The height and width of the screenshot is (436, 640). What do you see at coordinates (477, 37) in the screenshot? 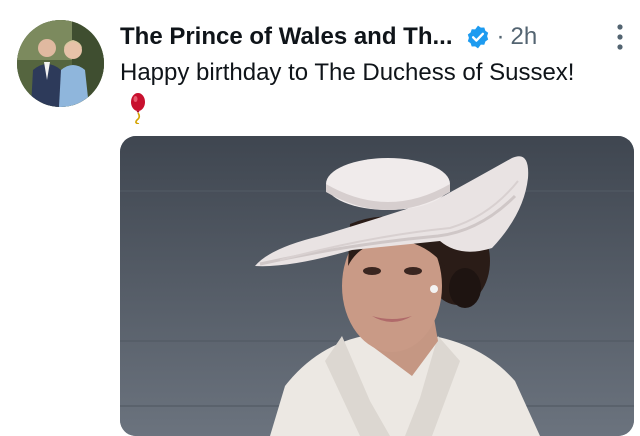
I see `verified-badge-icon` at bounding box center [477, 37].